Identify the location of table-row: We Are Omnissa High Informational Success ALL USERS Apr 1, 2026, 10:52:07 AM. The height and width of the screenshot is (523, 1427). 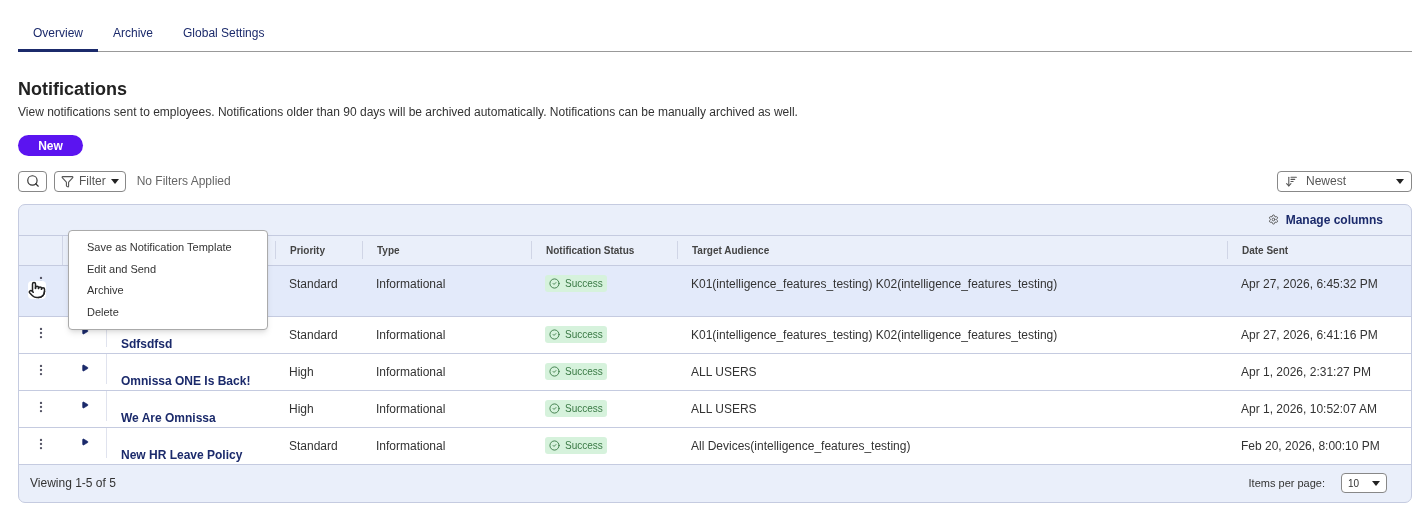
(715, 409).